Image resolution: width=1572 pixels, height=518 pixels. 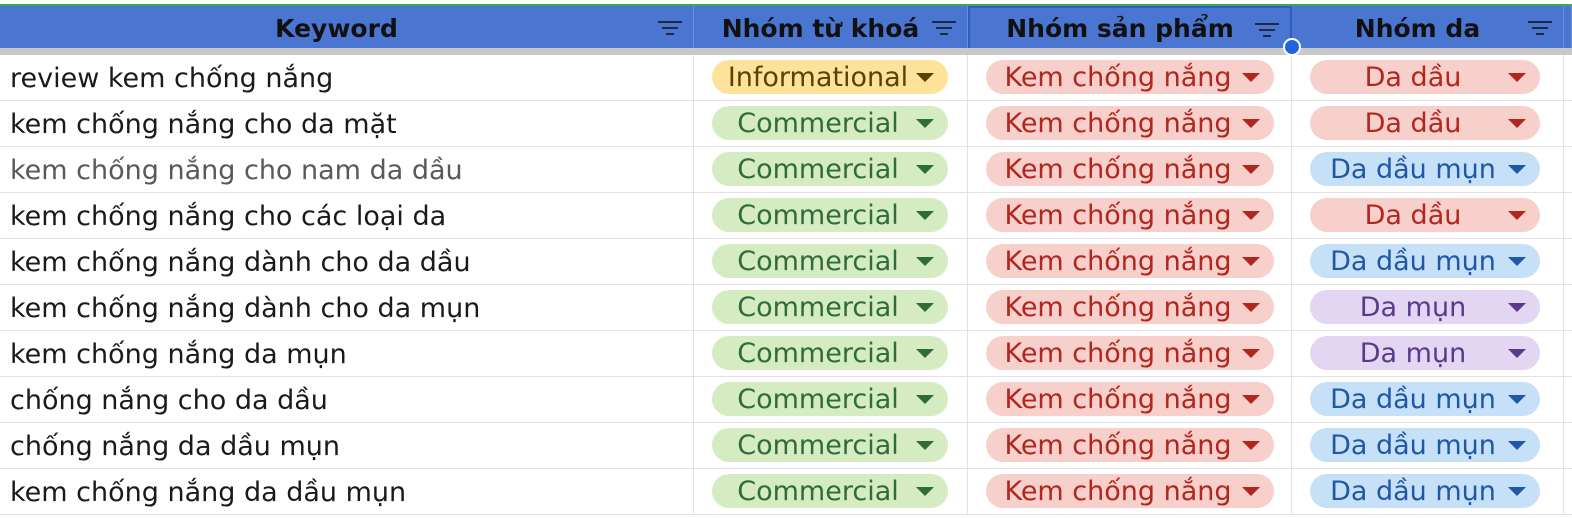 I want to click on column-header-next, so click(x=1568, y=28).